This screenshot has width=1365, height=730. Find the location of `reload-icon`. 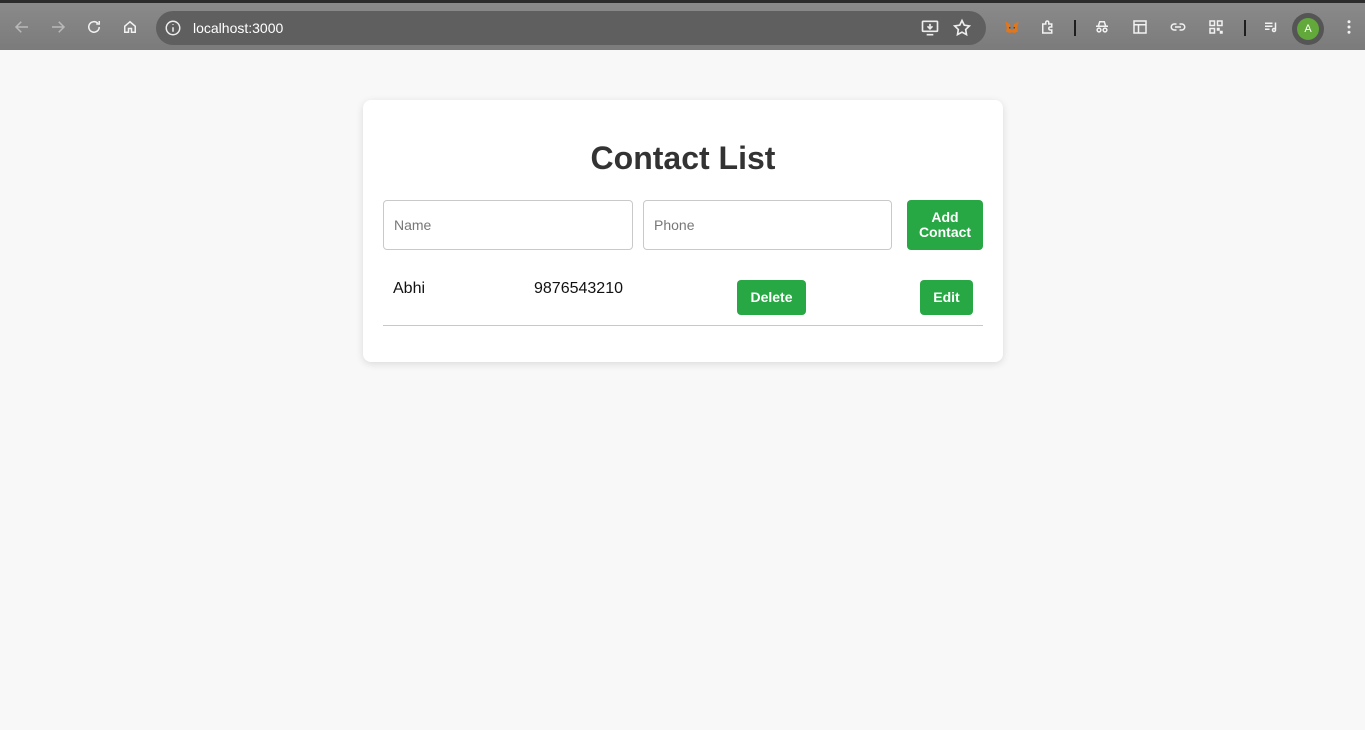

reload-icon is located at coordinates (94, 27).